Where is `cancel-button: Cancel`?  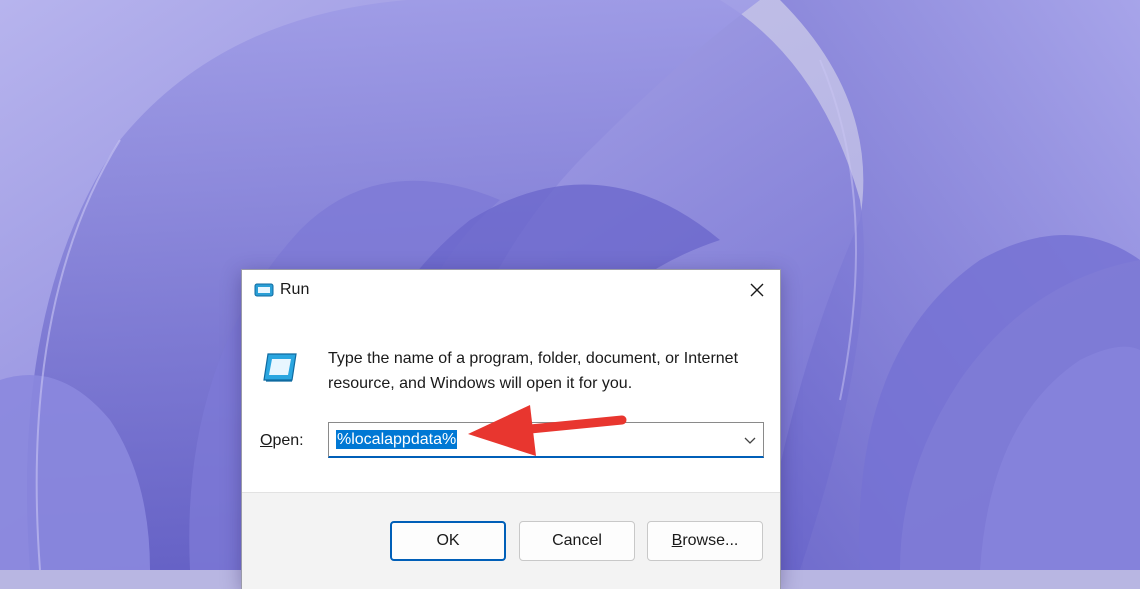
cancel-button: Cancel is located at coordinates (577, 541).